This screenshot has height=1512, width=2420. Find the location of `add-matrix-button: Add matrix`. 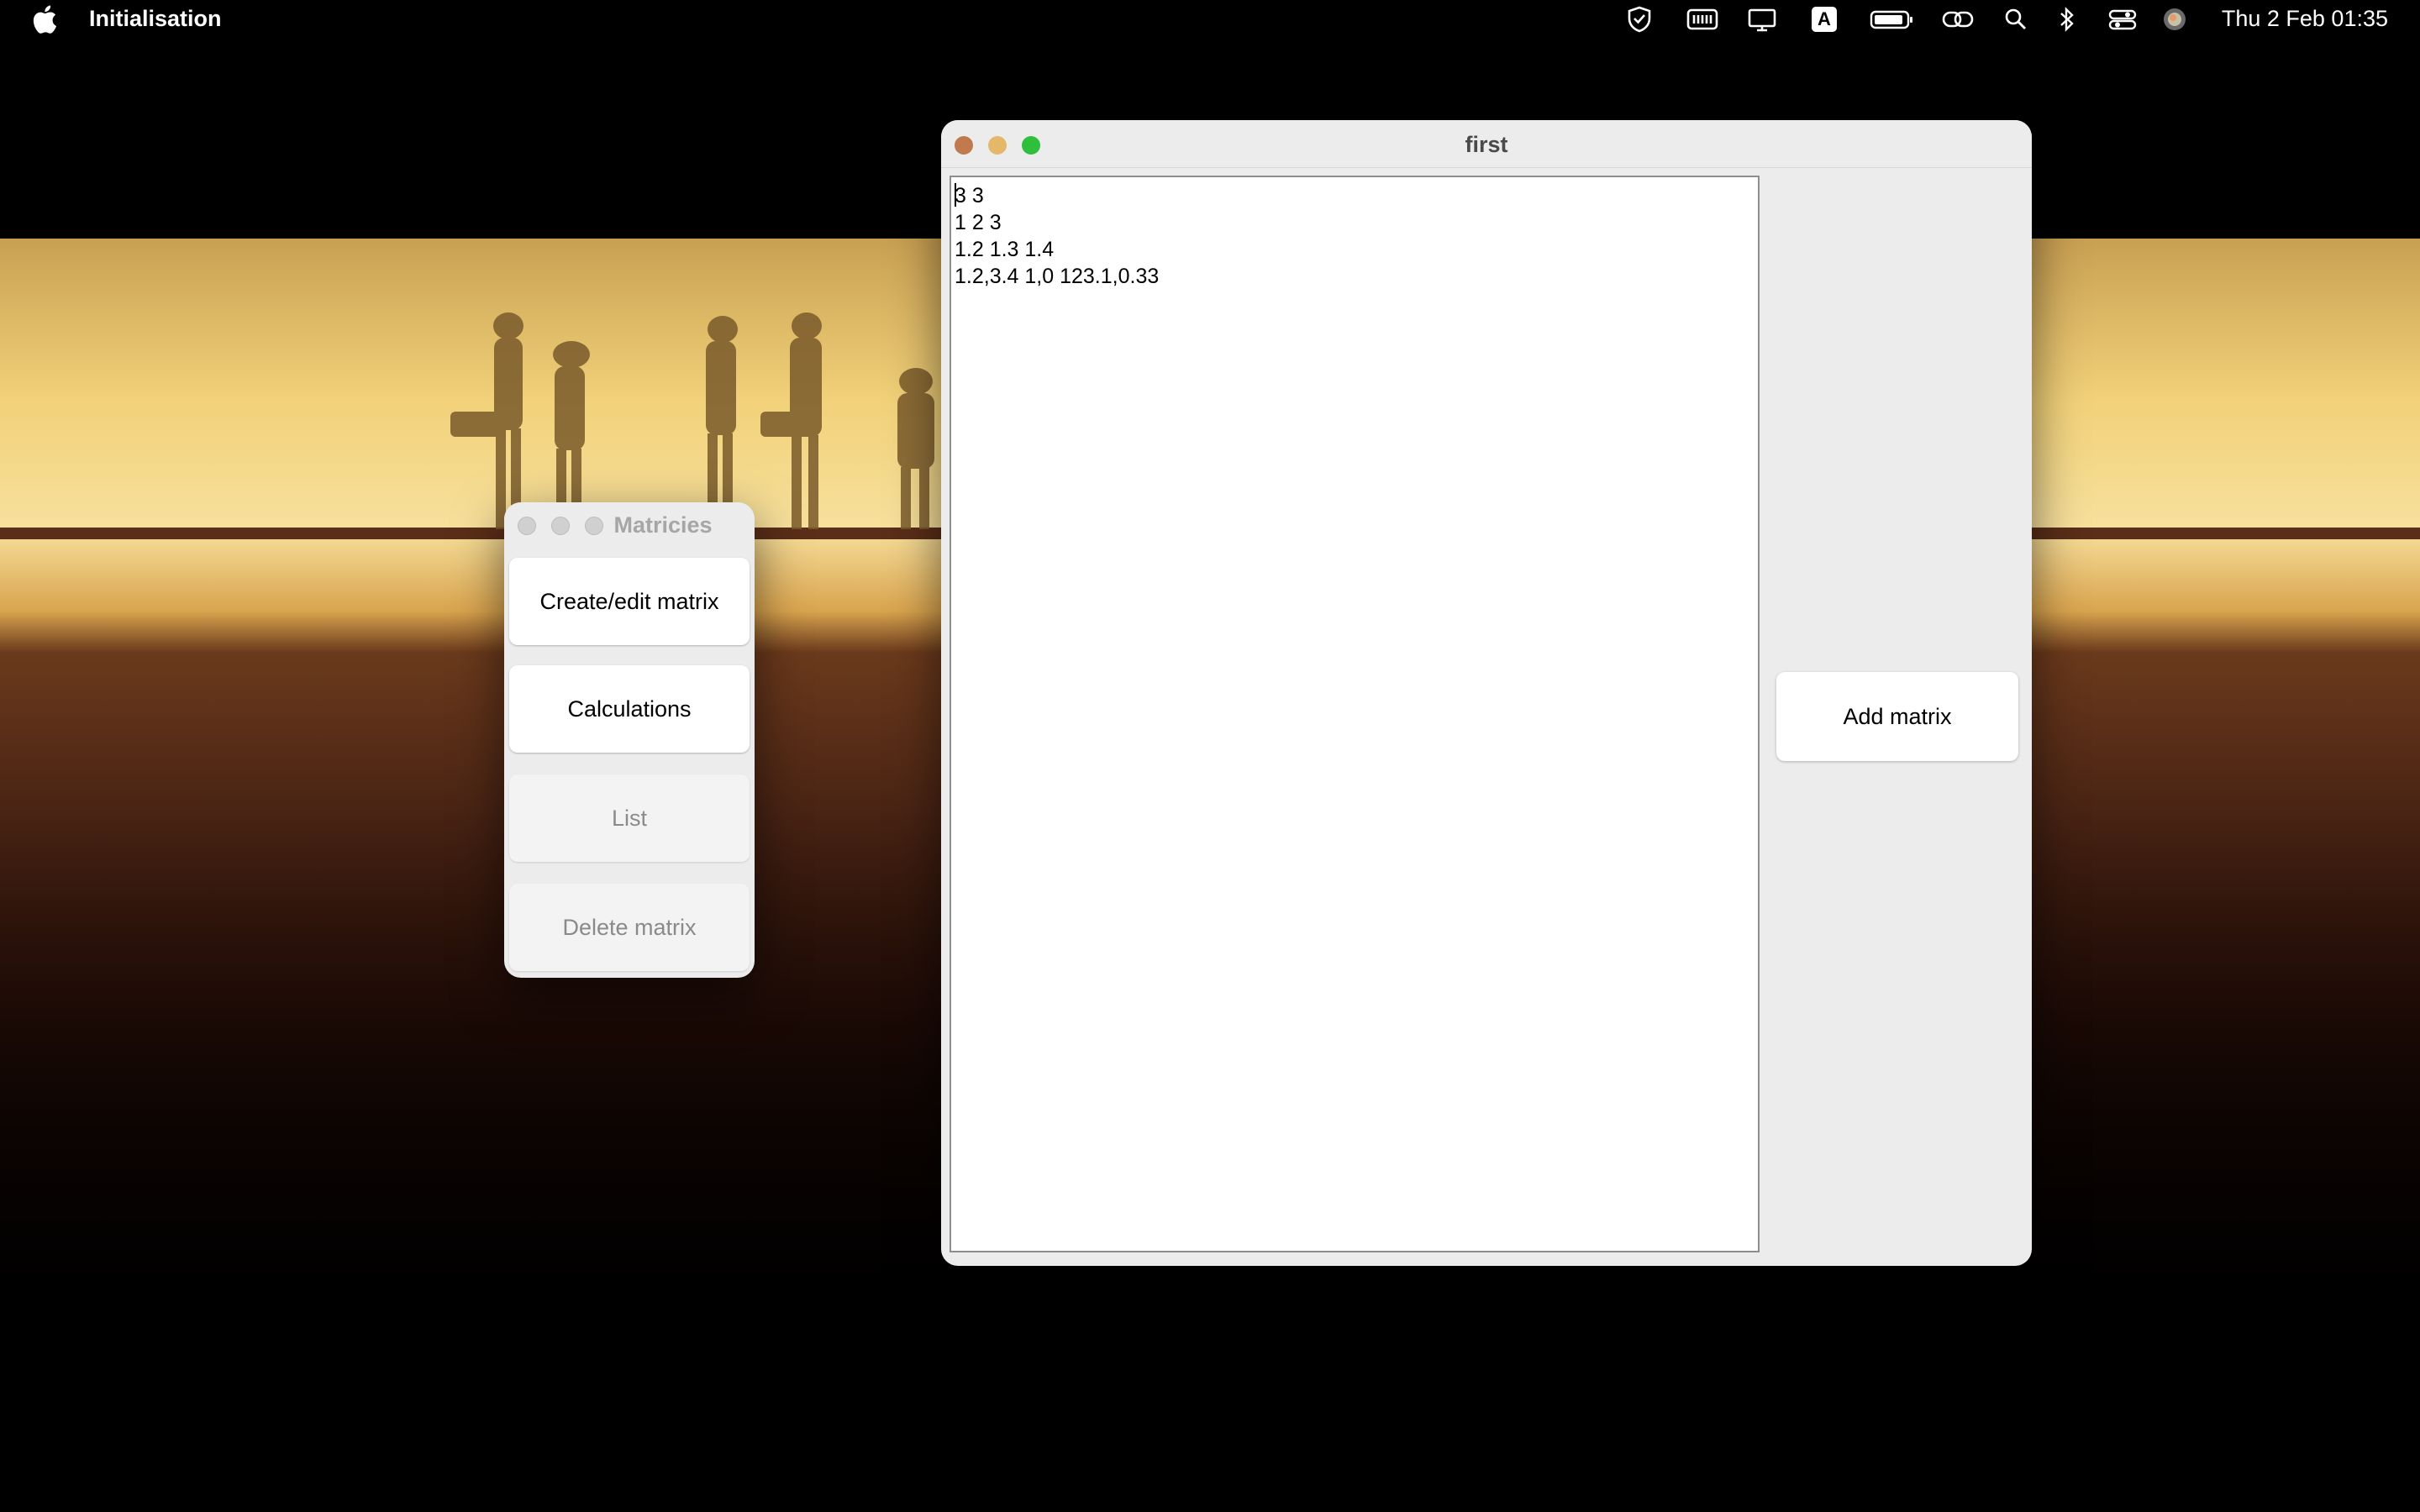

add-matrix-button: Add matrix is located at coordinates (1897, 716).